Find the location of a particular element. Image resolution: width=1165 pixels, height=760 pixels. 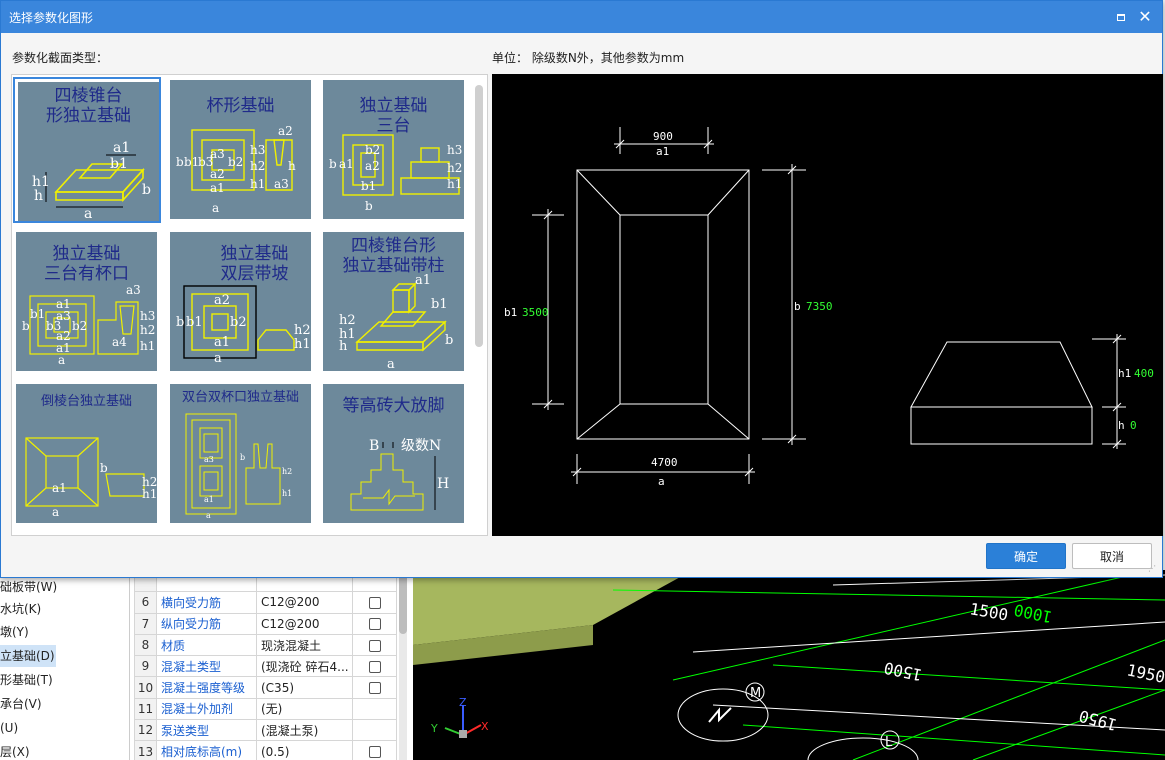

svg-text: b1 is located at coordinates (194, 322).